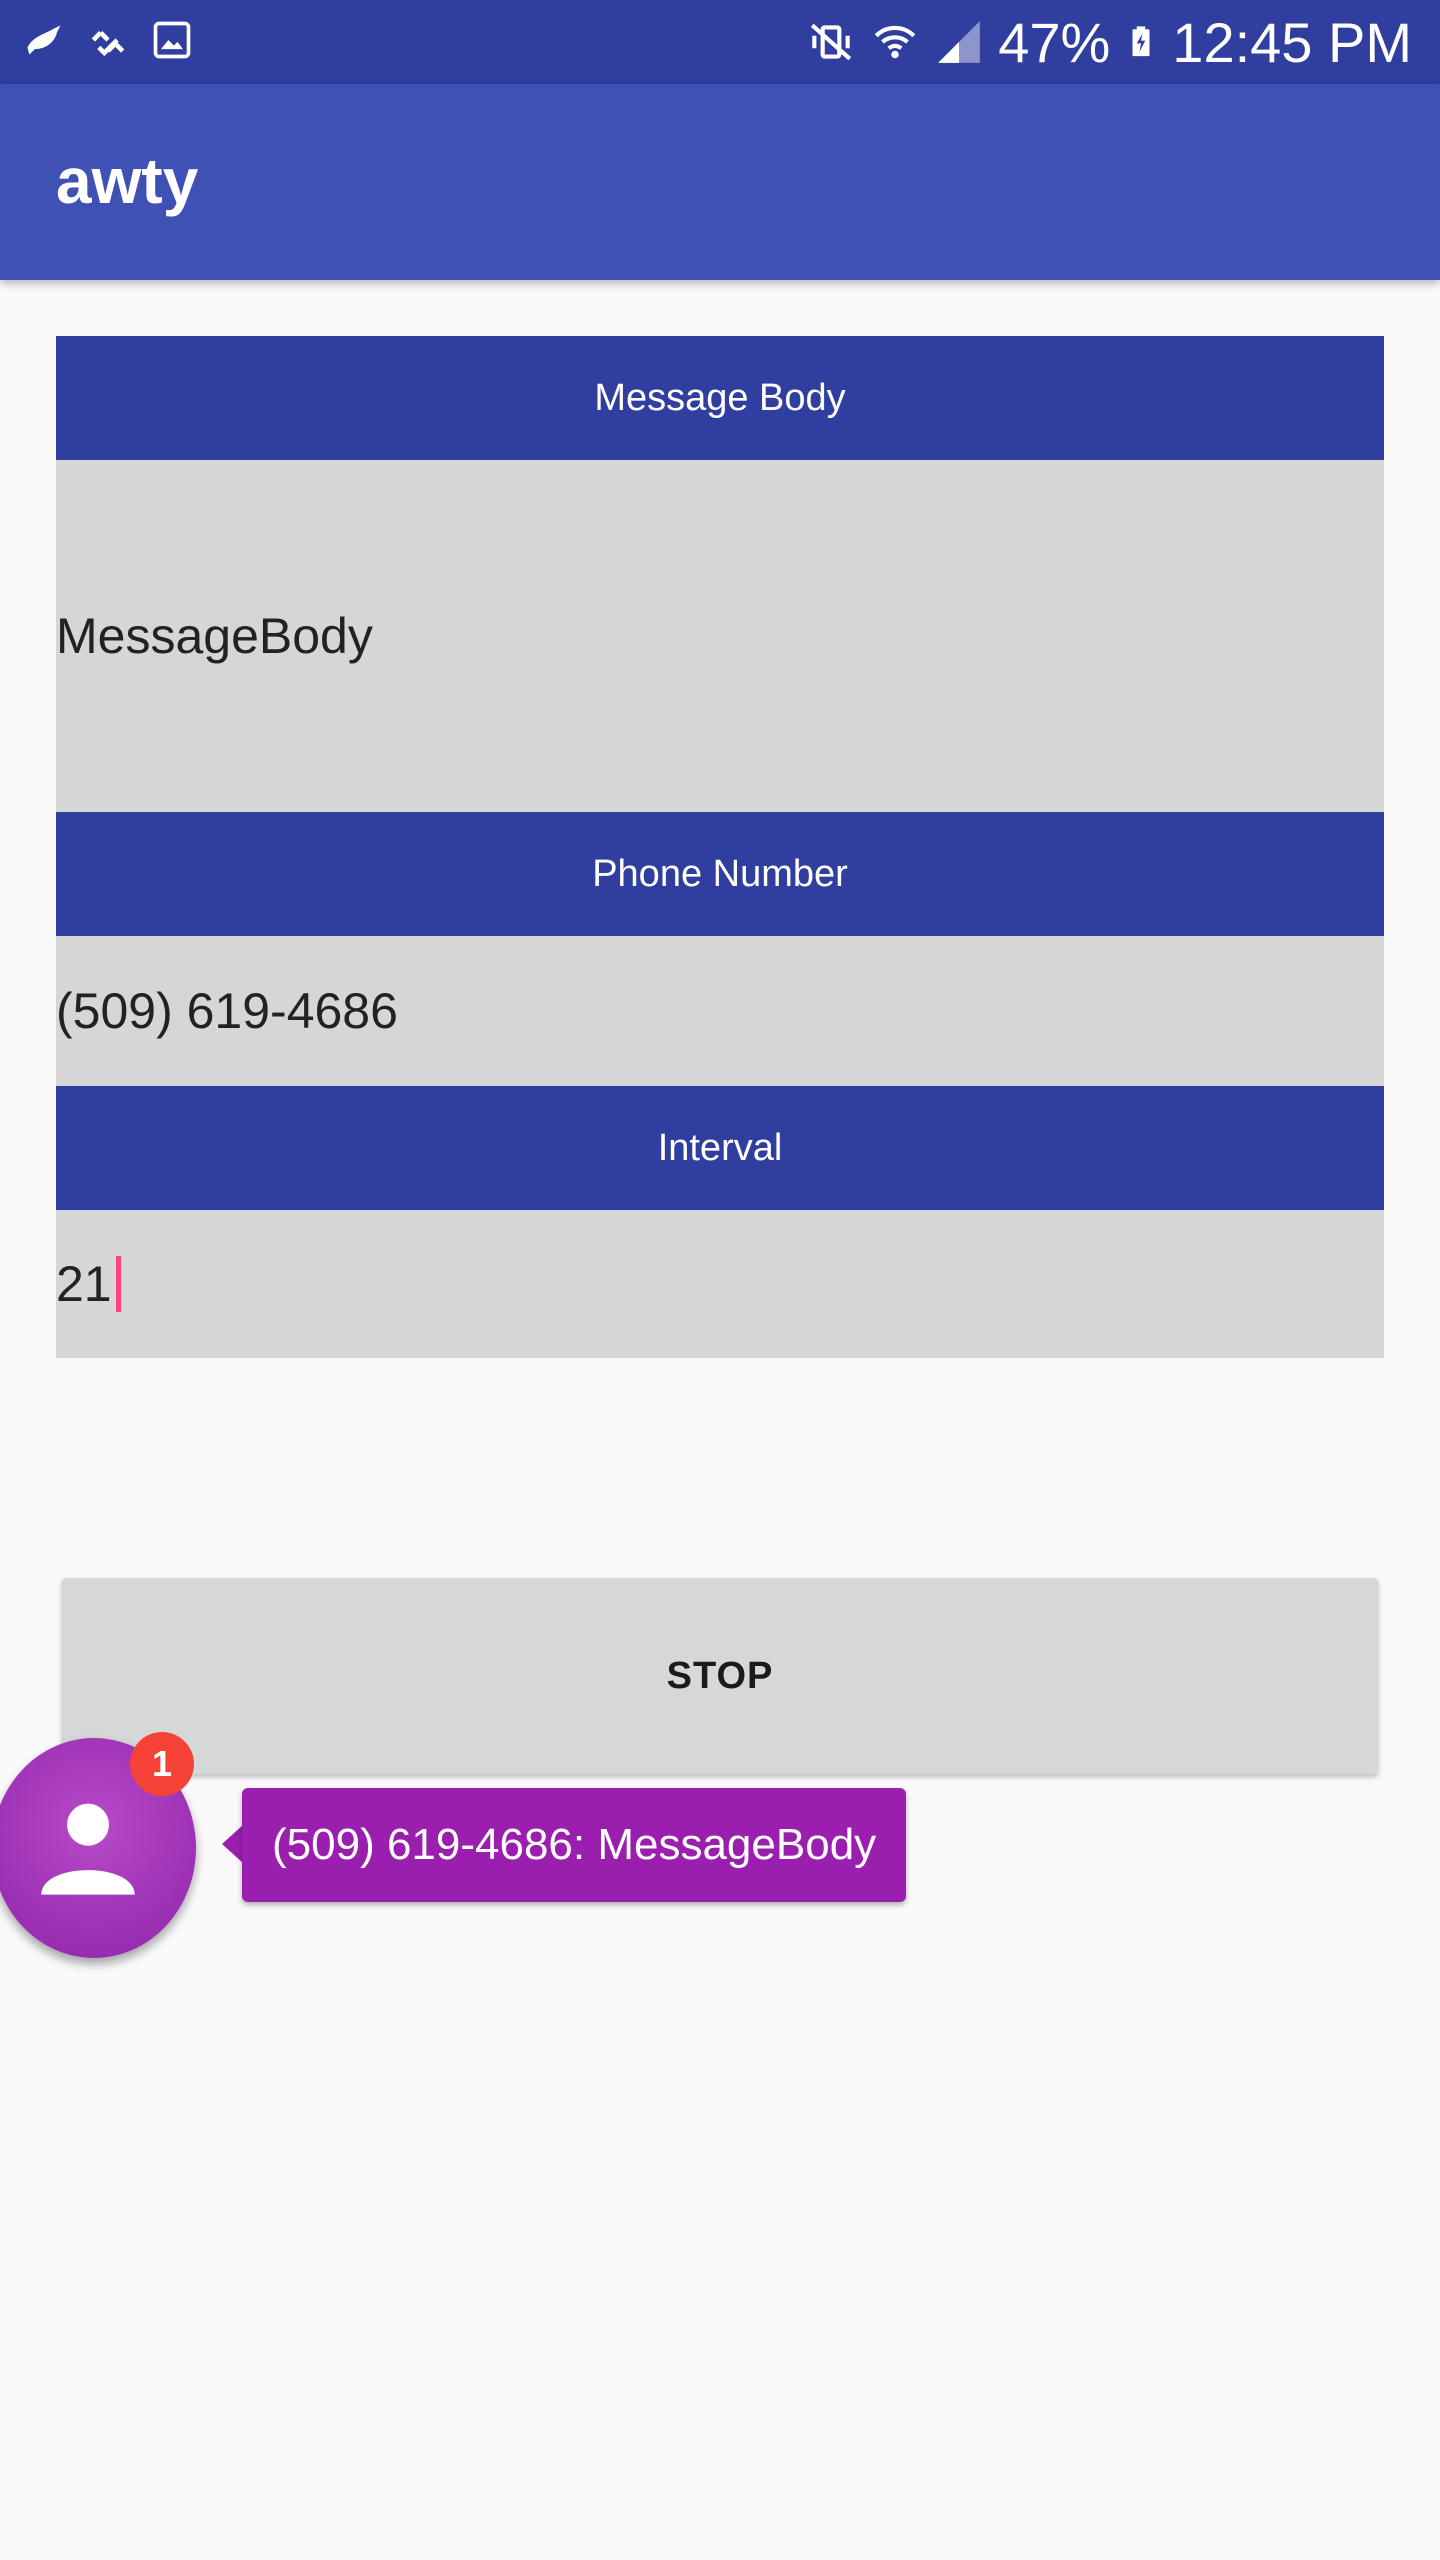  Describe the element at coordinates (895, 42) in the screenshot. I see `wifi-icon` at that location.